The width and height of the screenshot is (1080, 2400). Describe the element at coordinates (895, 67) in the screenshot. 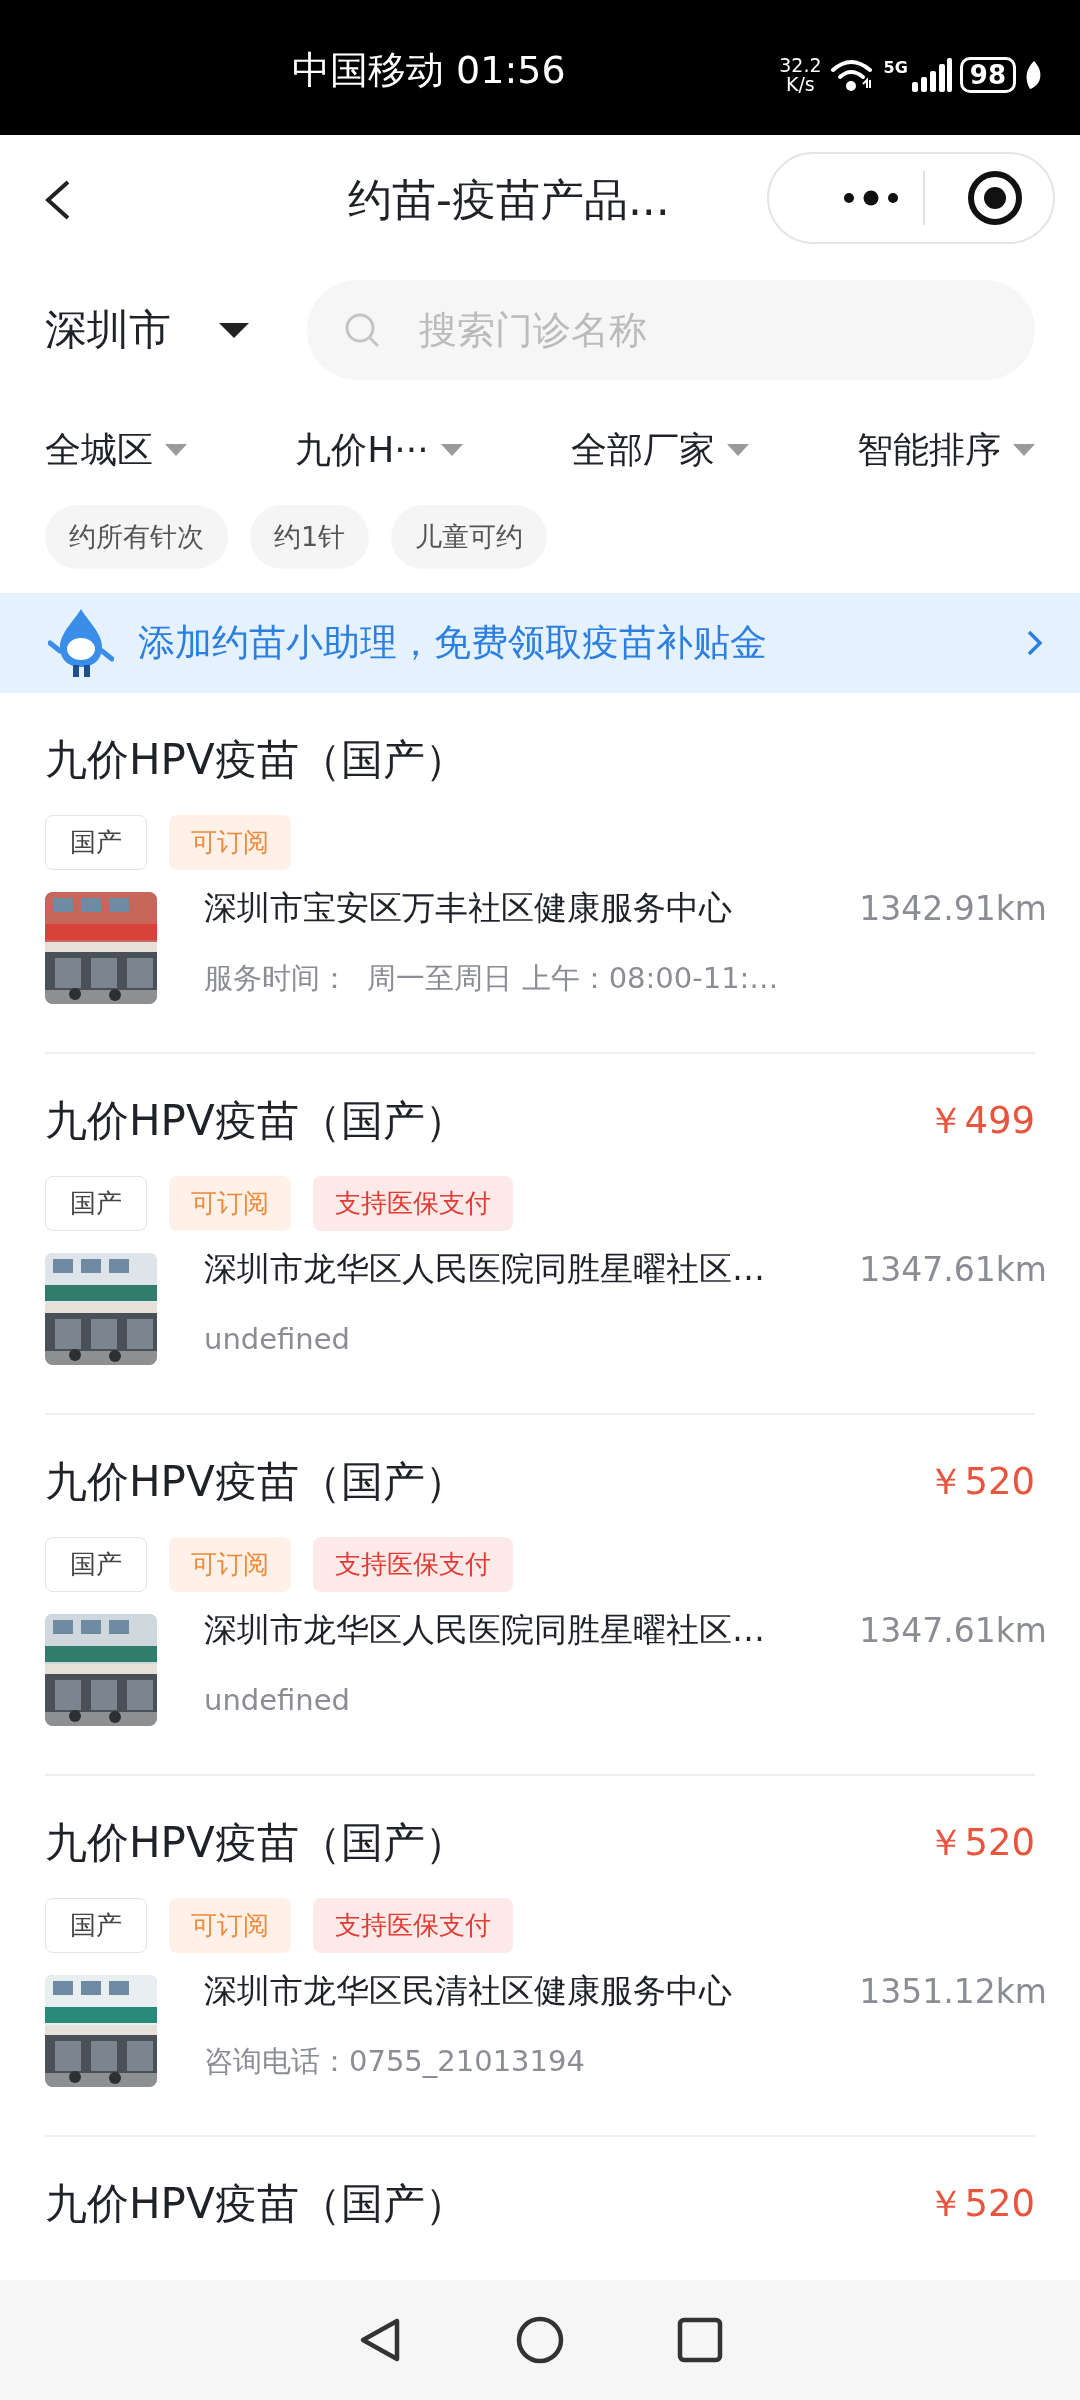

I see `network-type: 5G` at that location.